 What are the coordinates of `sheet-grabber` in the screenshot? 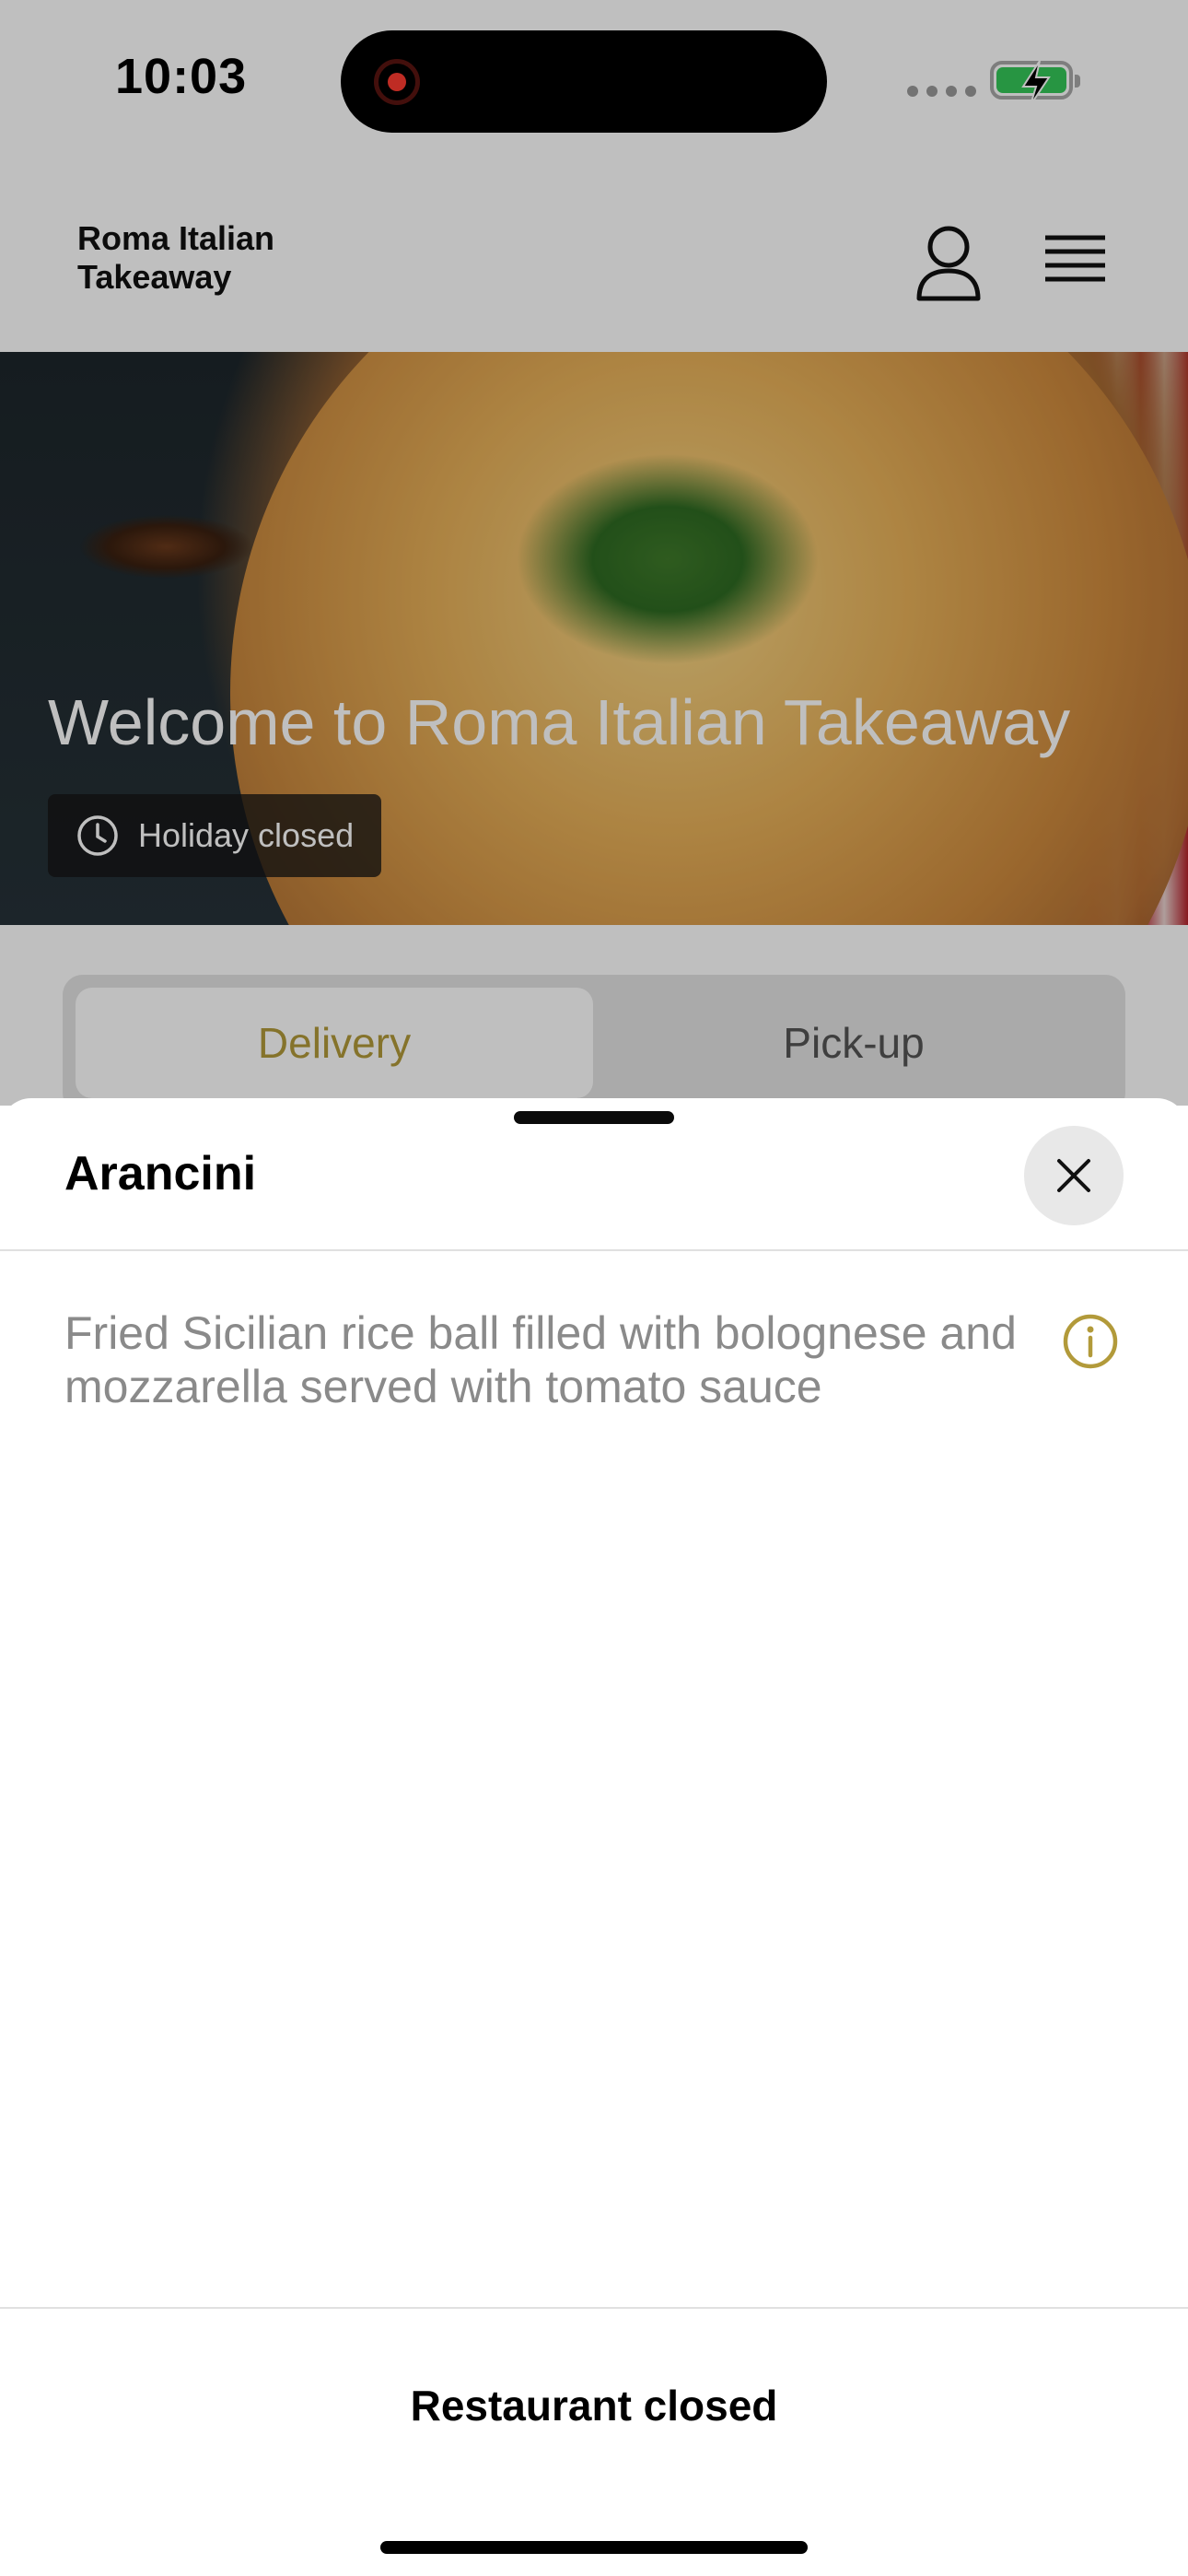 It's located at (594, 1117).